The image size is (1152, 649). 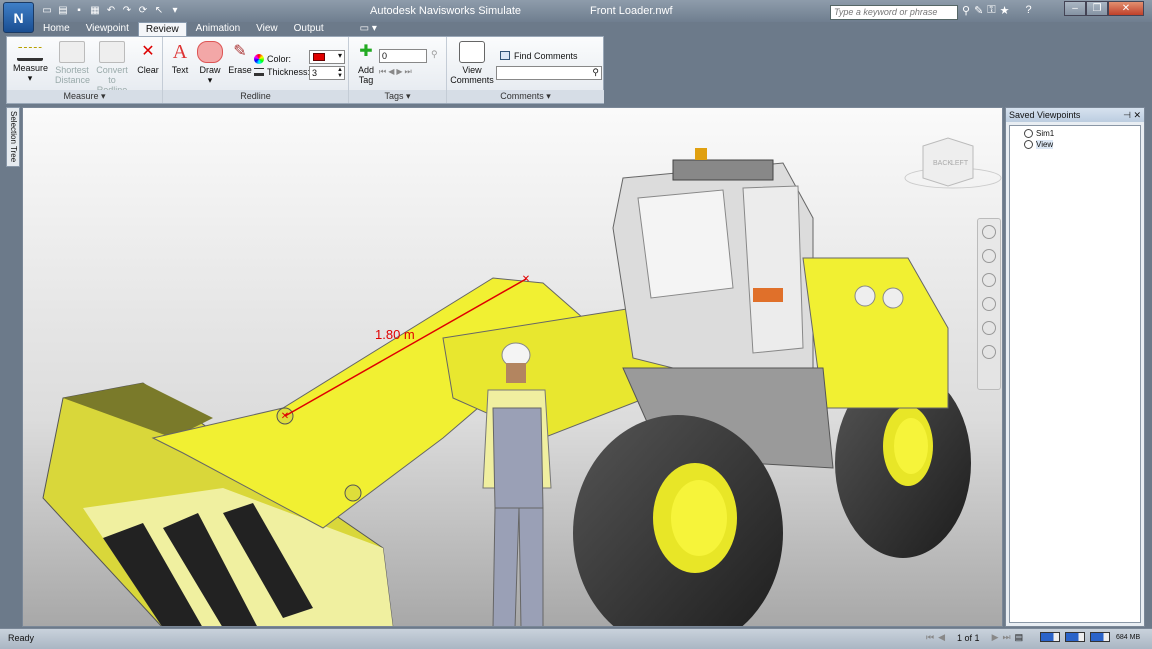 What do you see at coordinates (47, 10) in the screenshot?
I see `new-icon: ▭` at bounding box center [47, 10].